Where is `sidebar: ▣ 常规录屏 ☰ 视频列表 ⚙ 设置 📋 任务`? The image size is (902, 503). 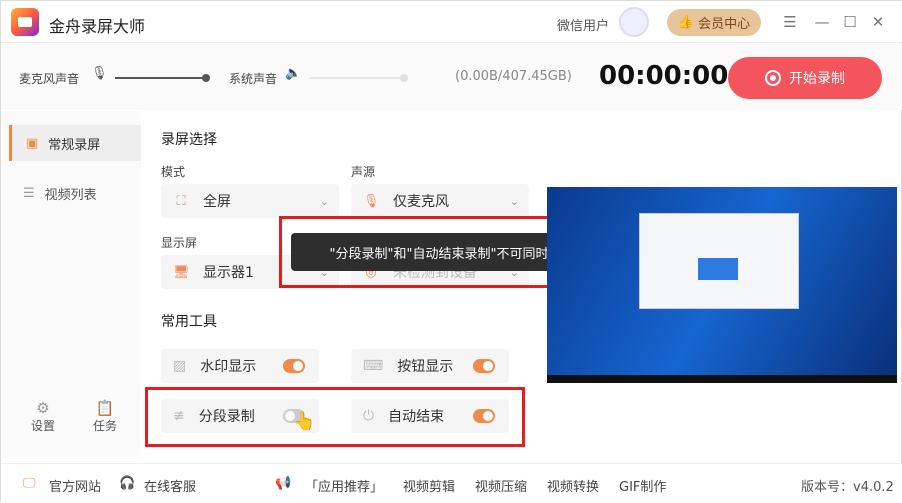 sidebar: ▣ 常规录屏 ☰ 视频列表 ⚙ 设置 📋 任务 is located at coordinates (71, 284).